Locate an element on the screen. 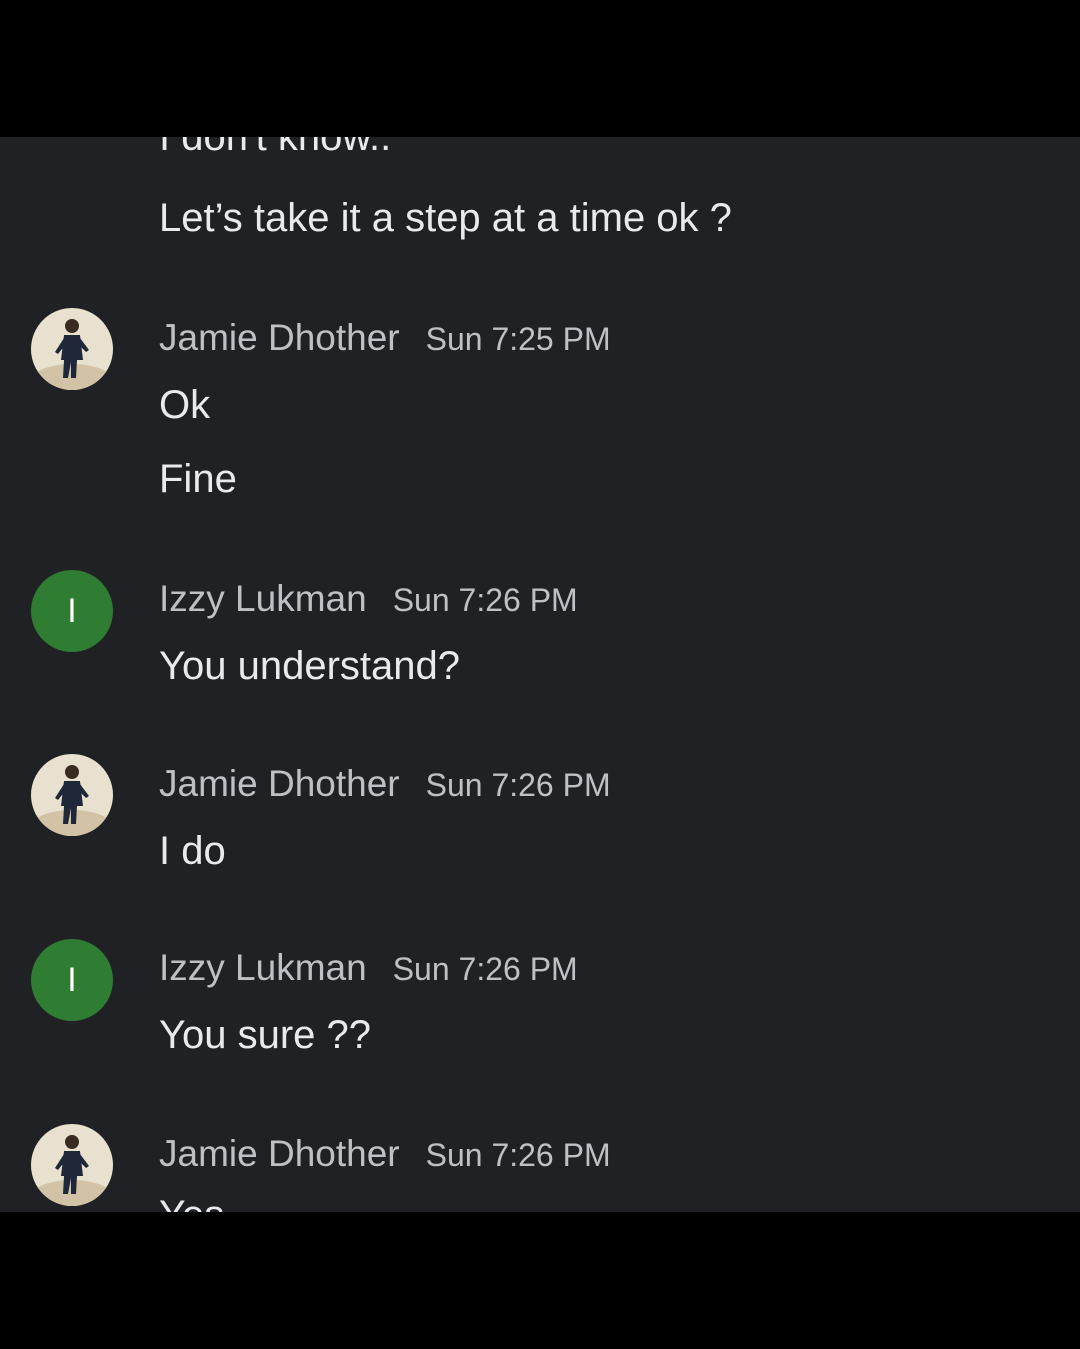  message-text: You understand? is located at coordinates (310, 666).